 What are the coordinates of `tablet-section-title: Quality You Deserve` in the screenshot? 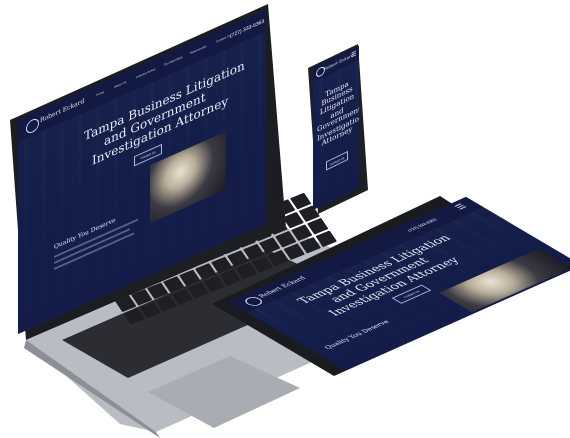 It's located at (357, 335).